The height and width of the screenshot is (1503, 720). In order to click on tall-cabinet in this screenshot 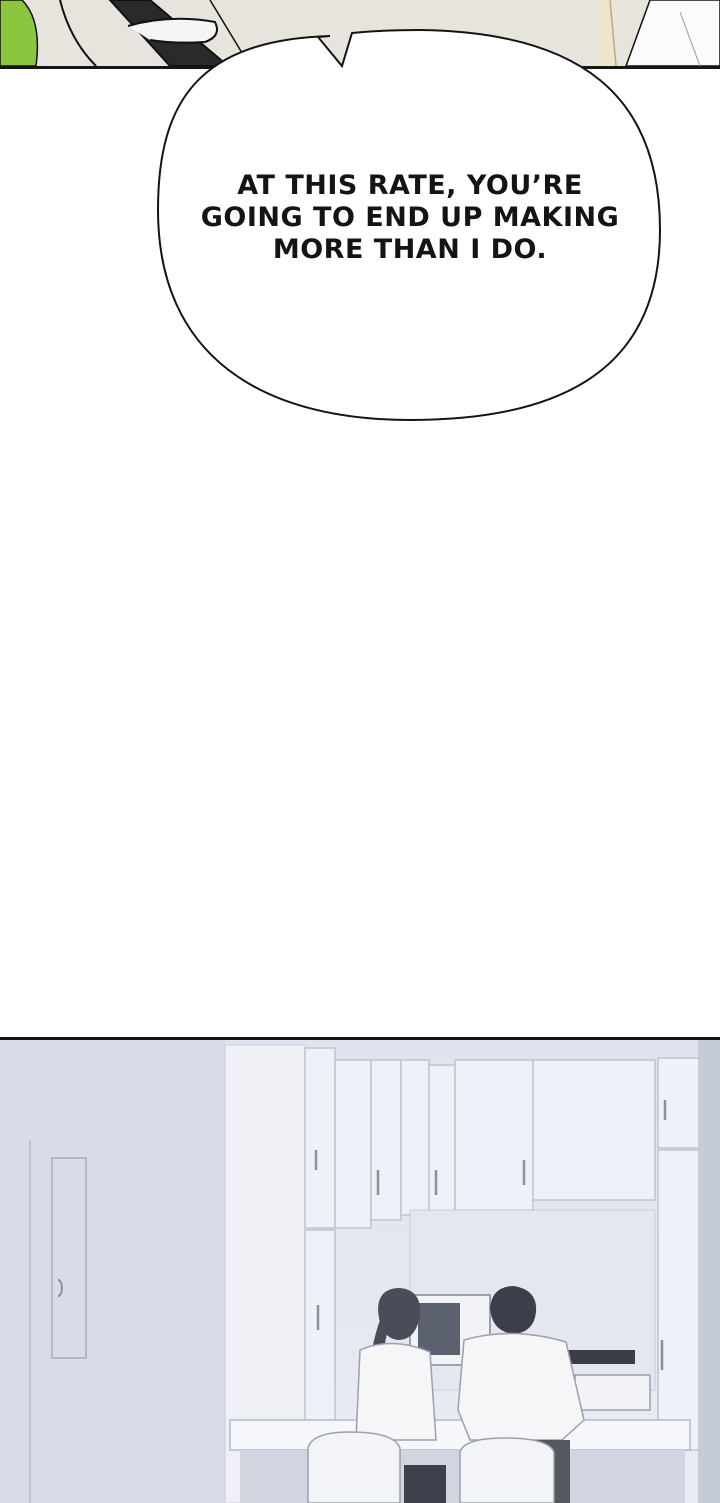, I will do `click(679, 1300)`.